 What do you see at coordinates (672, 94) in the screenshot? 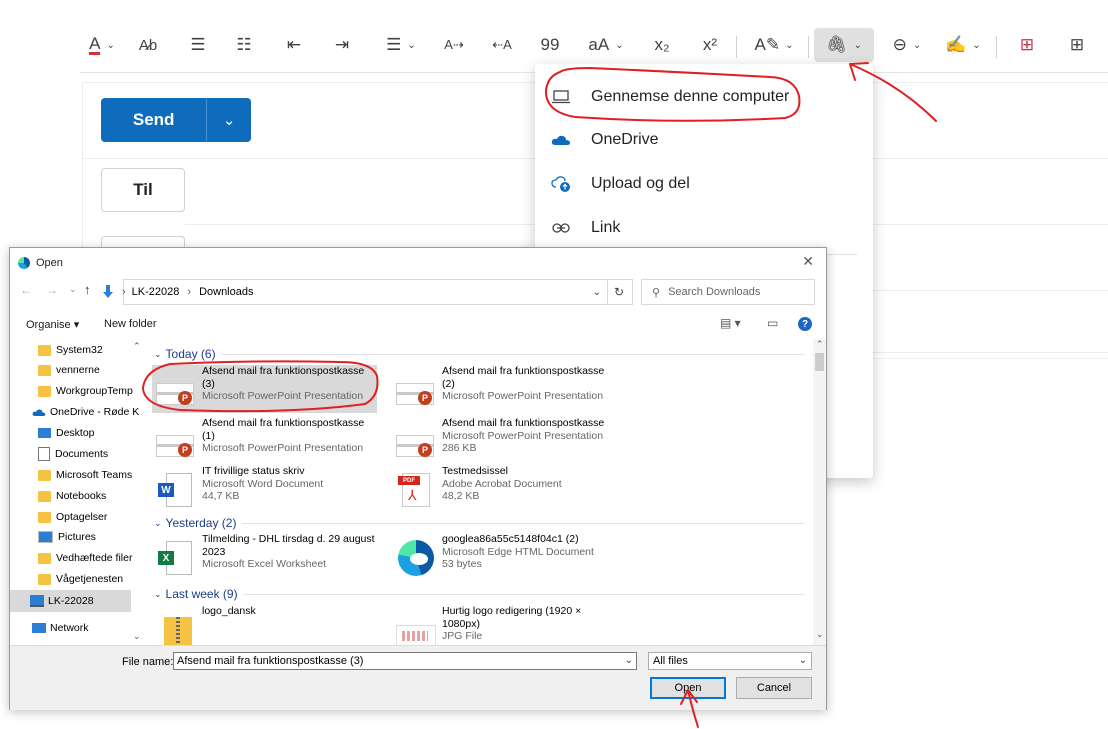
I see `annotation-circle-browse` at bounding box center [672, 94].